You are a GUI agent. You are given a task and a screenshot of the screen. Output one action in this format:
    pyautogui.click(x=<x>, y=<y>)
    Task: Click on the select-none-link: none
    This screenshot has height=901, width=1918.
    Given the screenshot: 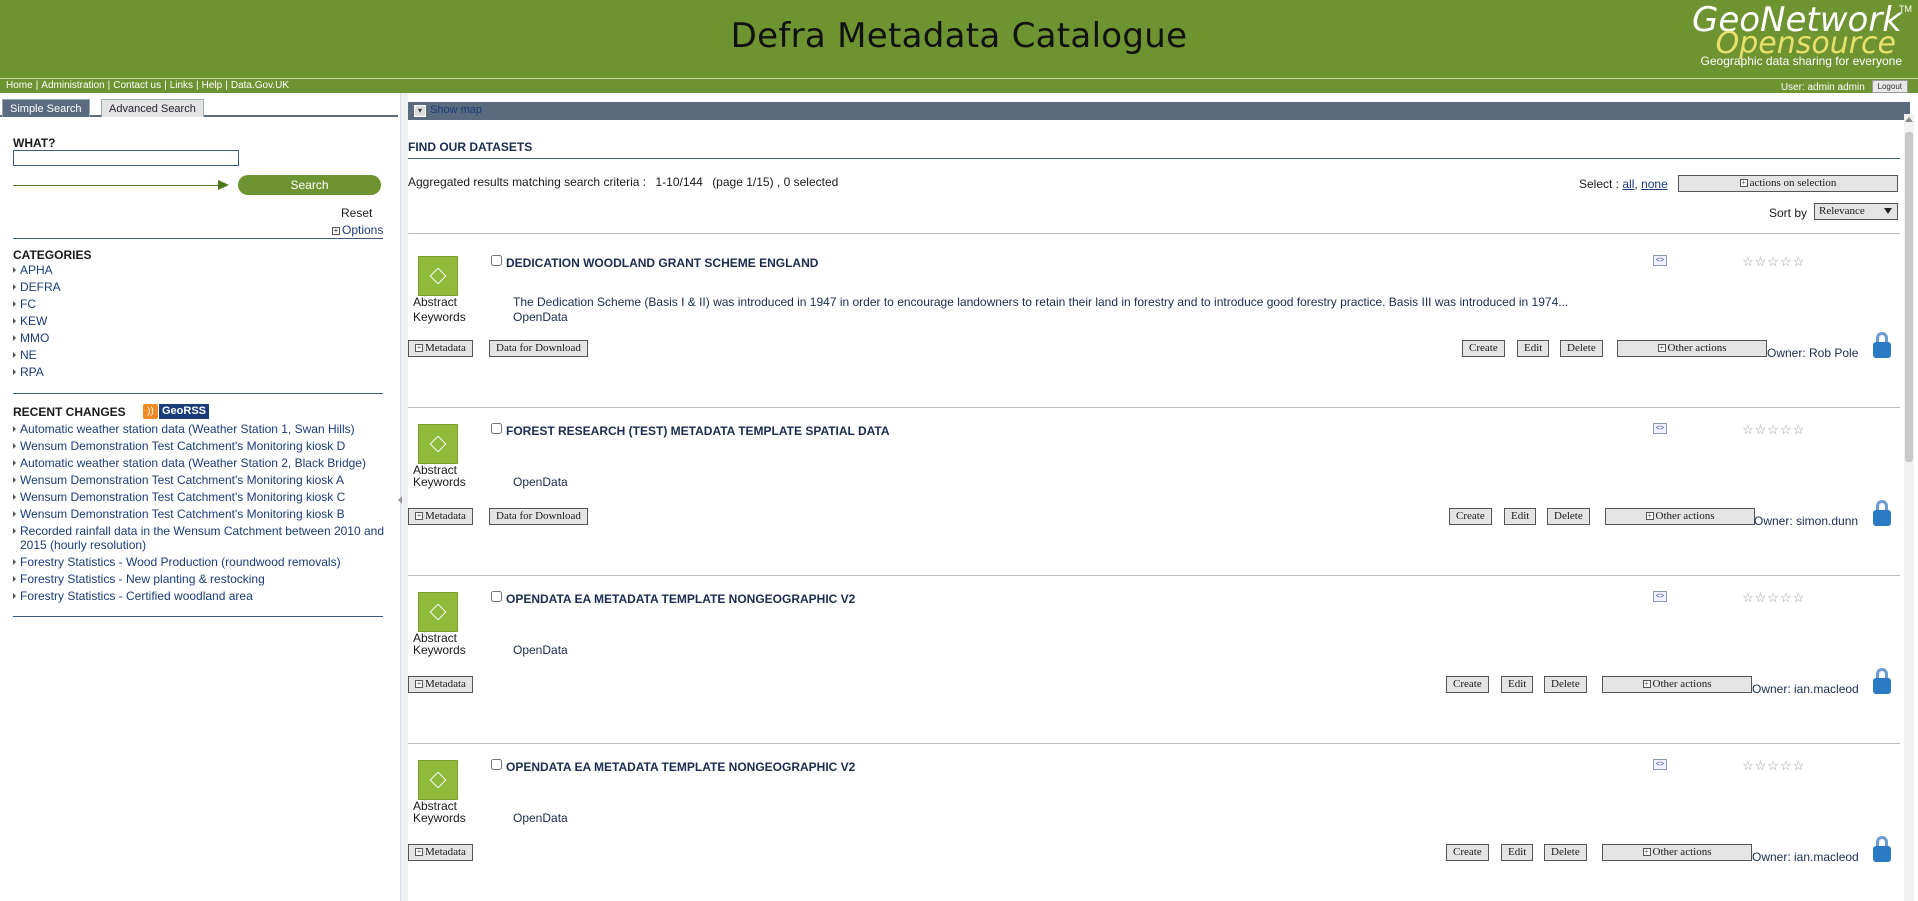 What is the action you would take?
    pyautogui.click(x=1654, y=184)
    